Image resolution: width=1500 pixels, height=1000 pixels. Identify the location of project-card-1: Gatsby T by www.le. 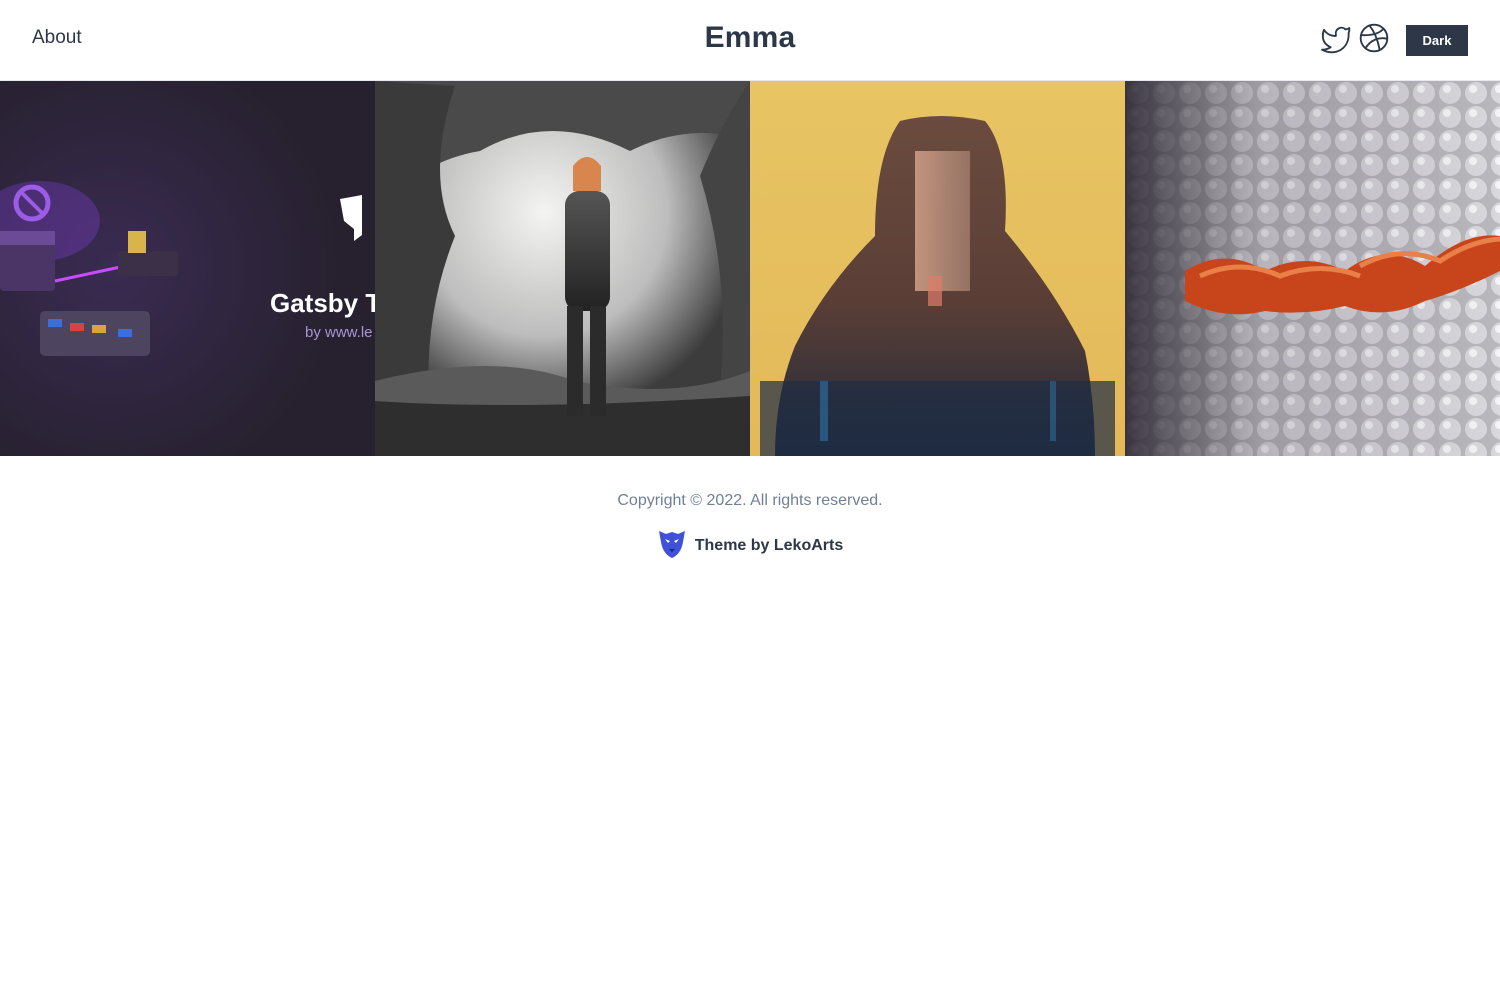
(187, 268).